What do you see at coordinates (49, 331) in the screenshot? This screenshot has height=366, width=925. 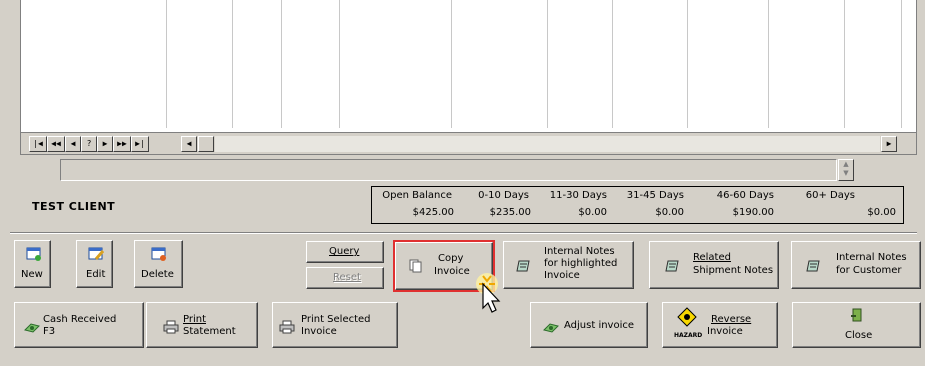 I see `cash-received-line2: F3` at bounding box center [49, 331].